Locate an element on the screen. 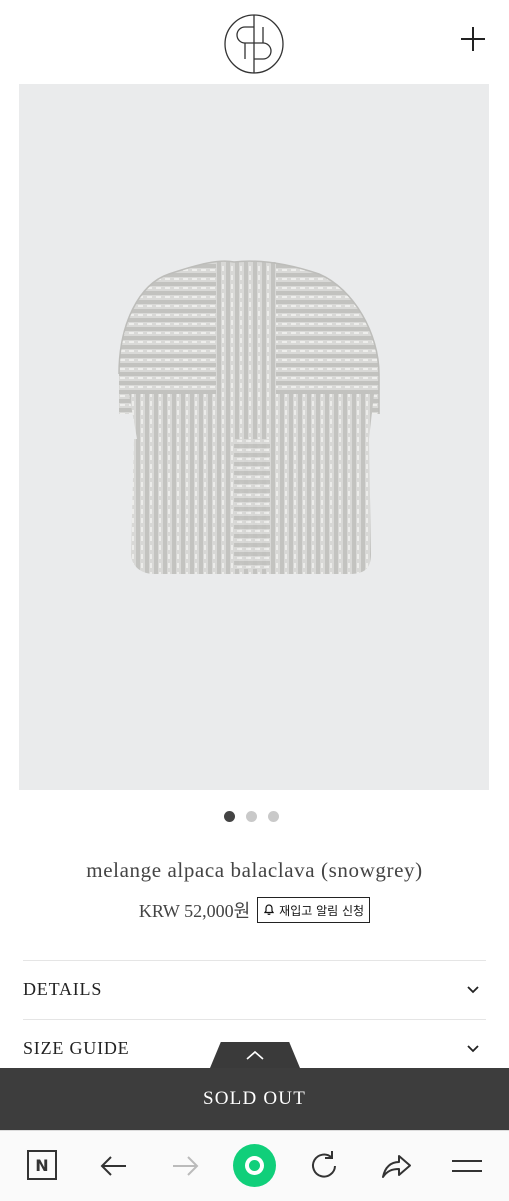  back-button is located at coordinates (114, 1166).